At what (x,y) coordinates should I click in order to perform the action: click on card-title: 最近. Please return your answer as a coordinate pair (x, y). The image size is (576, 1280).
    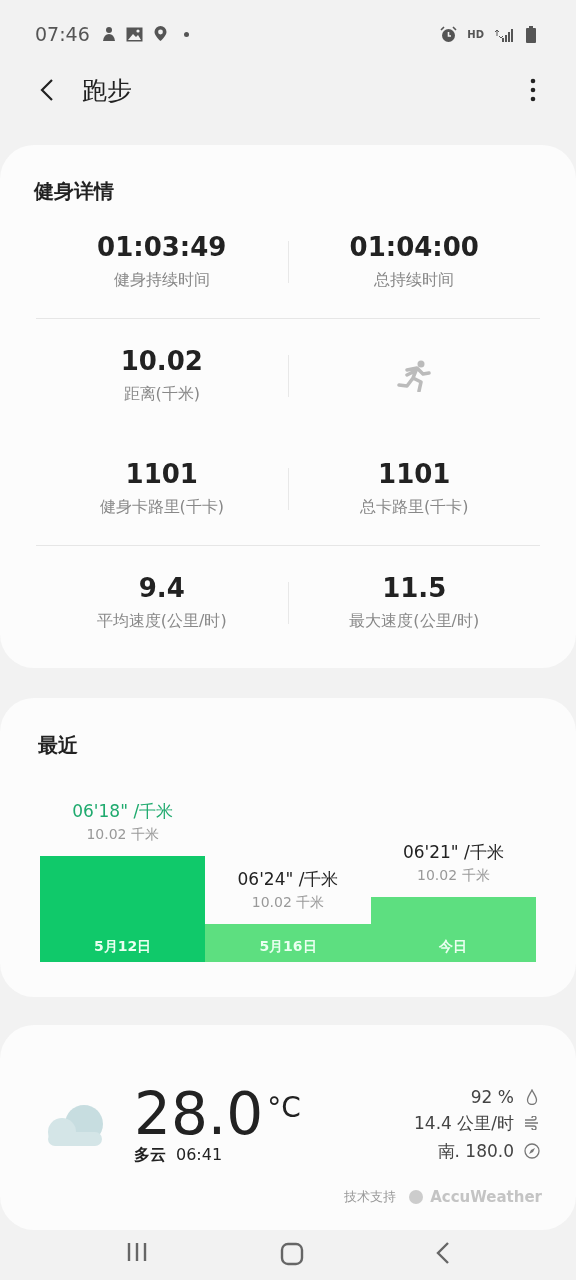
    Looking at the image, I should click on (58, 745).